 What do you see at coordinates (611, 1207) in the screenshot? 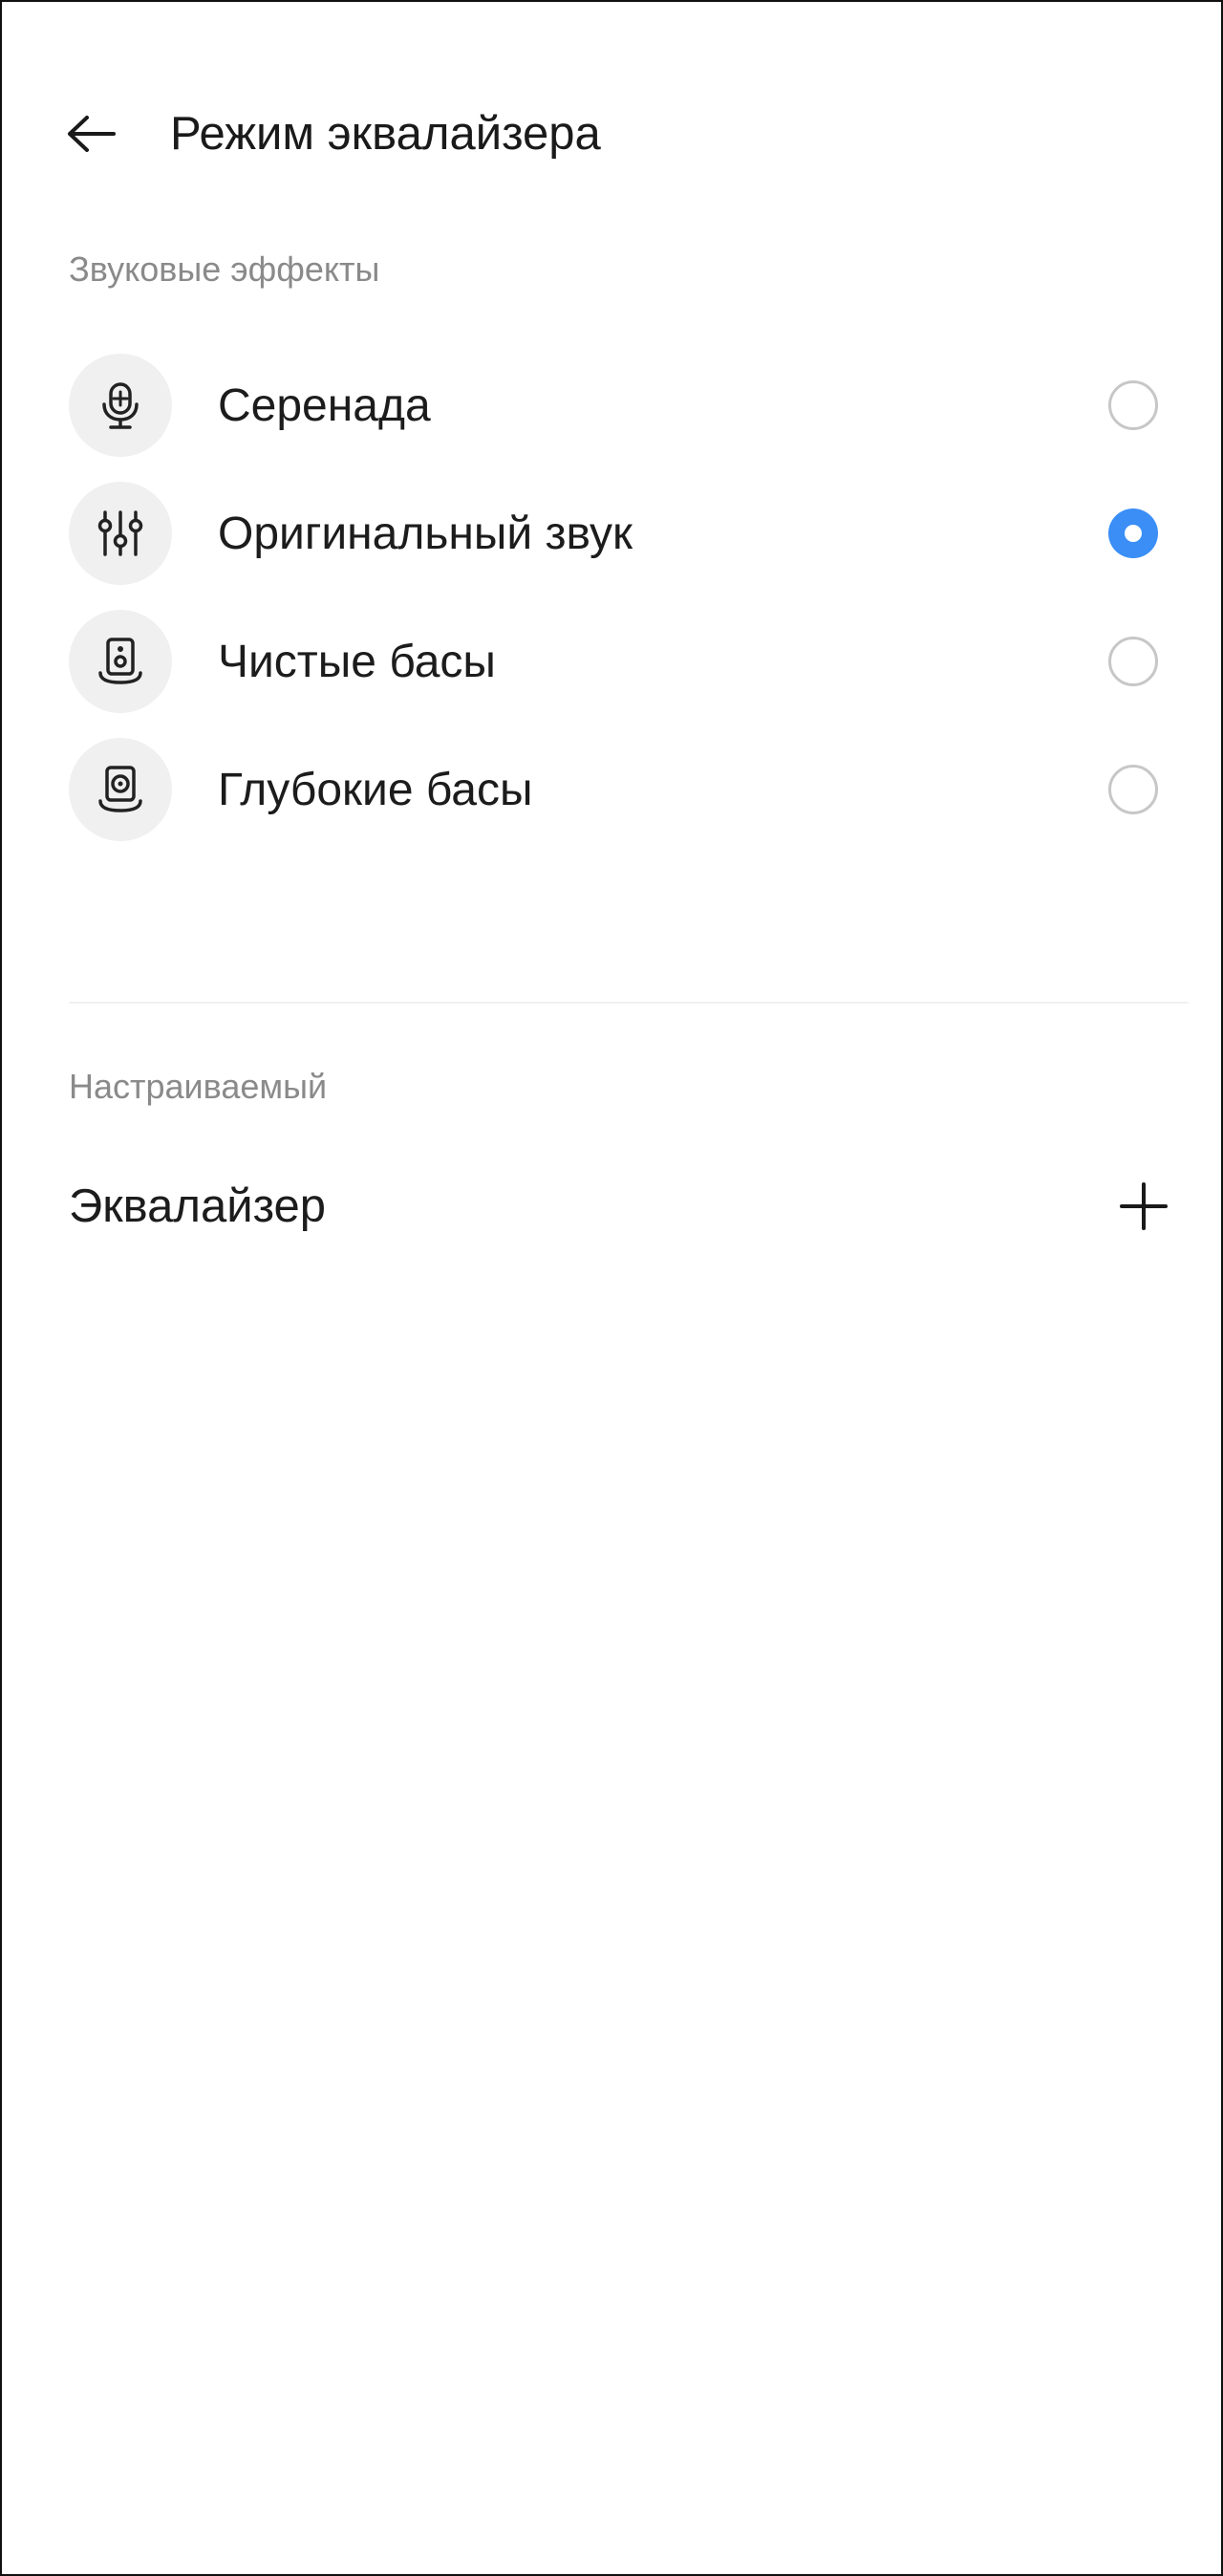
I see `equalizer-row: Эквалайзер` at bounding box center [611, 1207].